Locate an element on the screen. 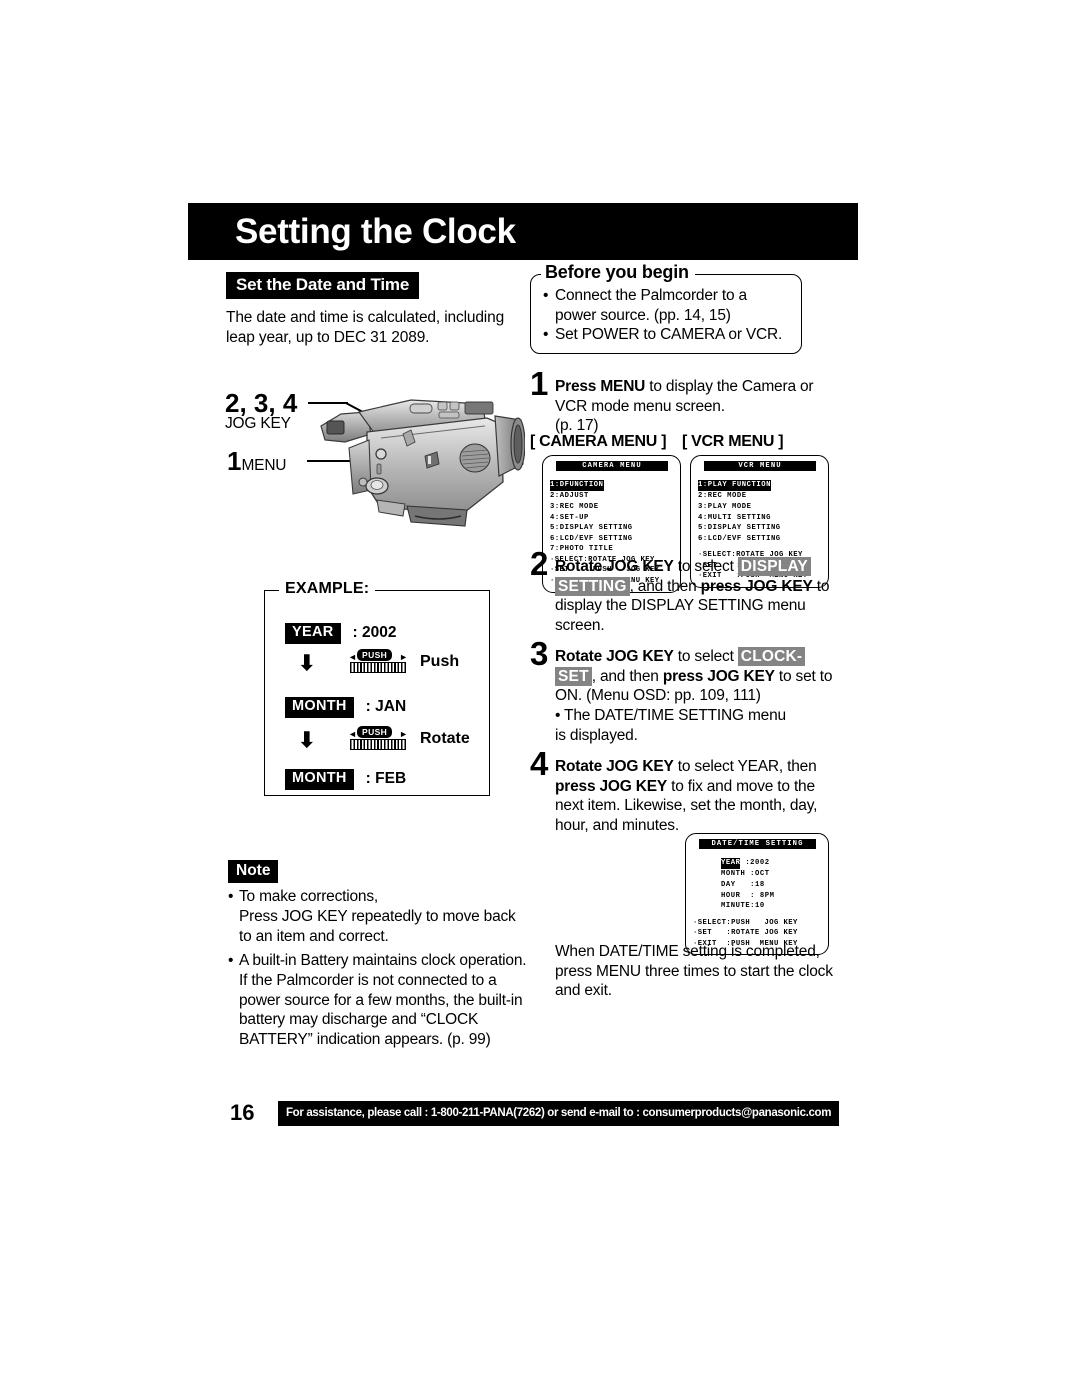 This screenshot has height=1397, width=1080. before-begin-item-text: Set POWER to CAMERA or VCR. is located at coordinates (669, 335).